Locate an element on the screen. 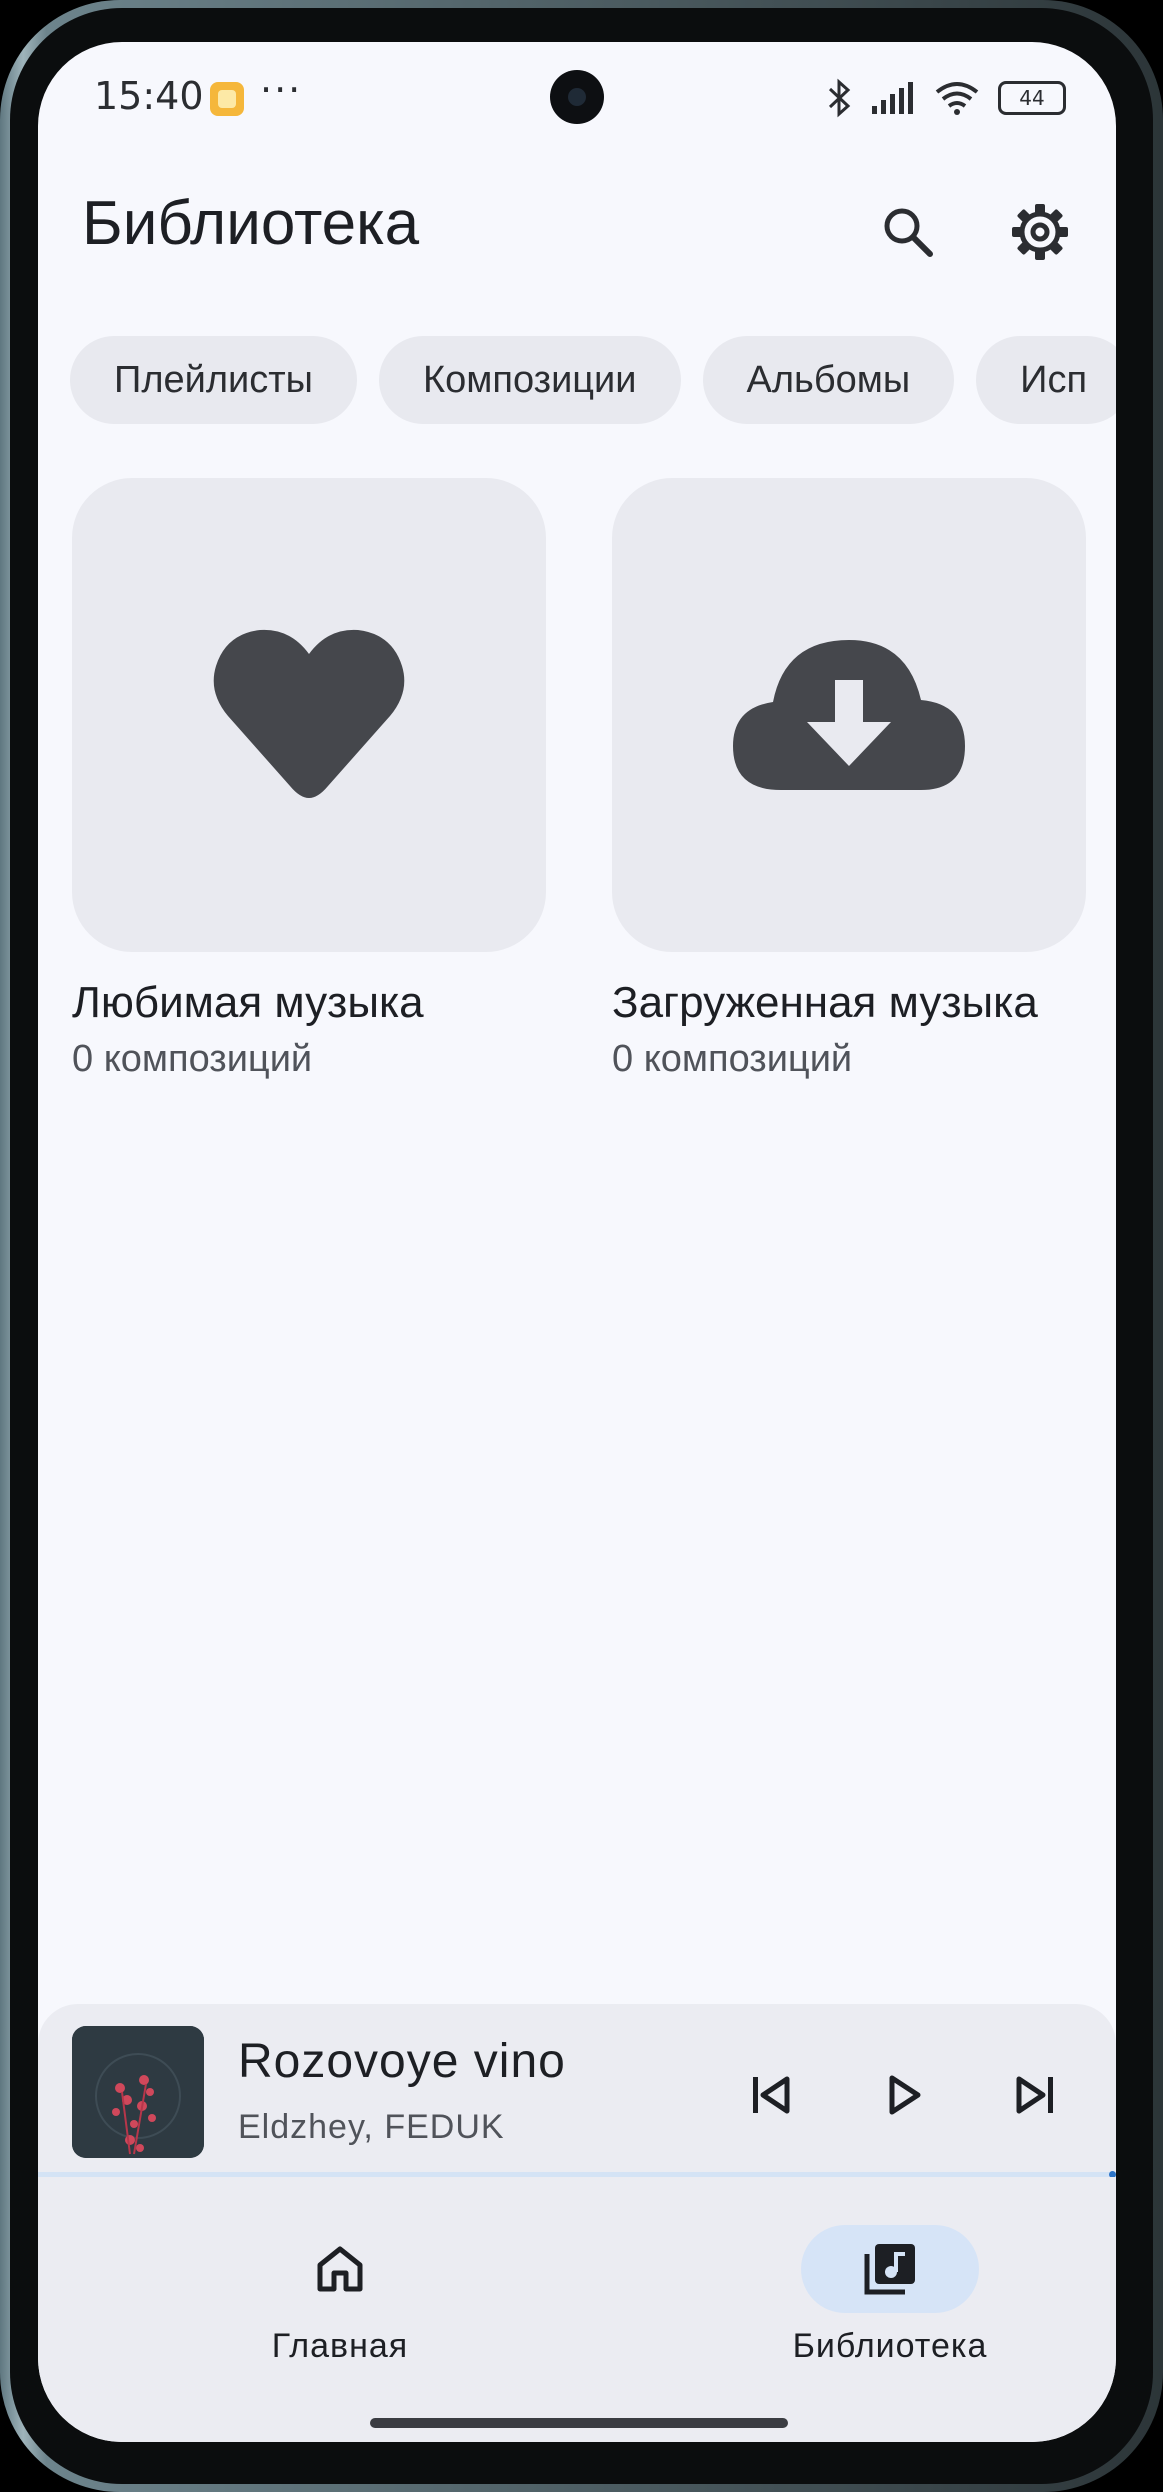 The width and height of the screenshot is (1163, 2492). nav-label: Главная is located at coordinates (340, 2346).